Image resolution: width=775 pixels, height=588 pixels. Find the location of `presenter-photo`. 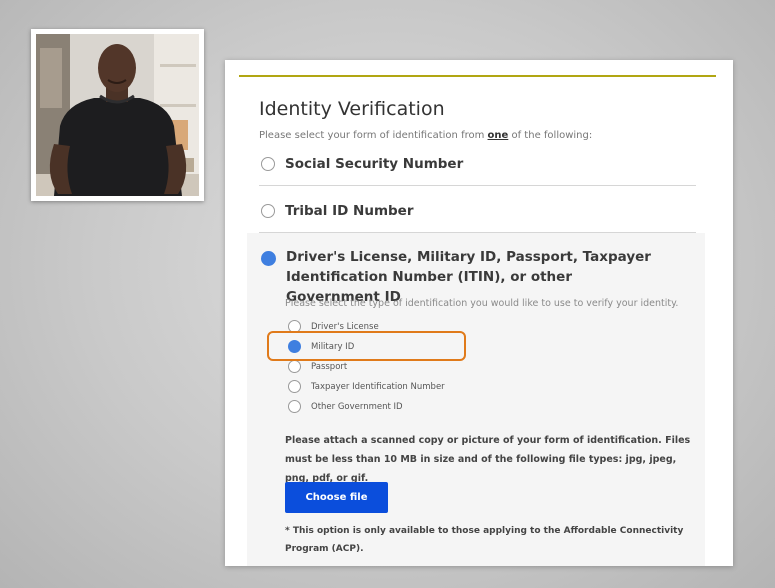

presenter-photo is located at coordinates (117, 115).